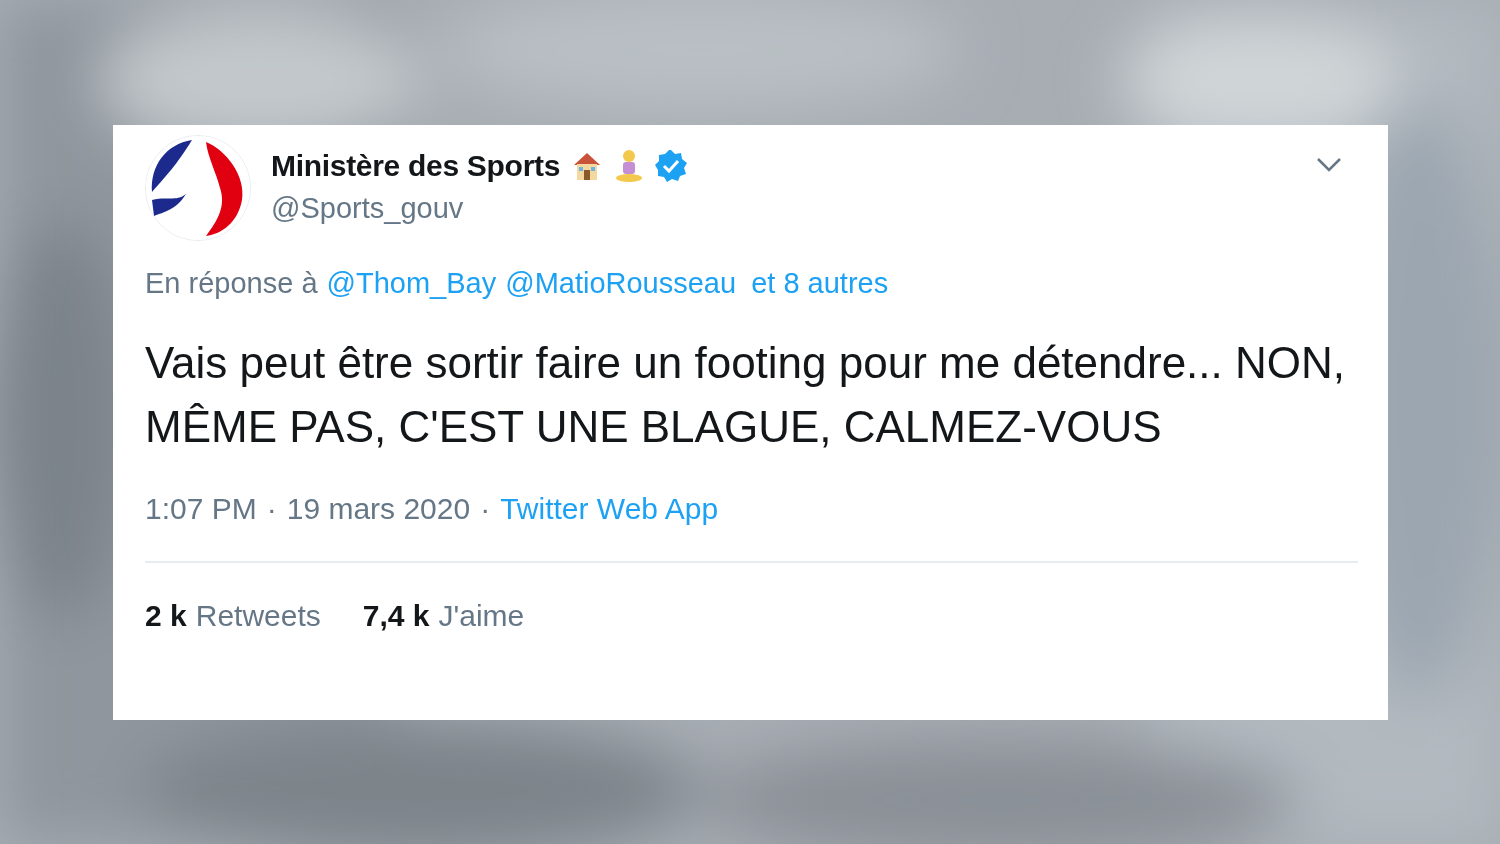 This screenshot has width=1500, height=844. What do you see at coordinates (411, 283) in the screenshot?
I see `mention-link: @Thom_Bay` at bounding box center [411, 283].